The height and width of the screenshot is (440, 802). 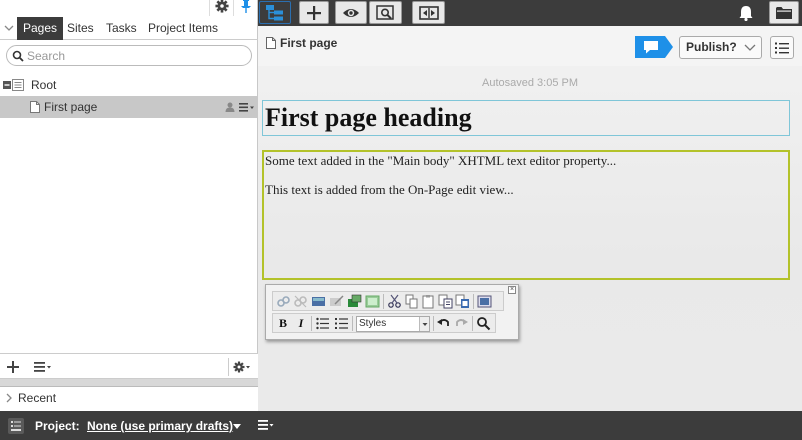 What do you see at coordinates (57, 426) in the screenshot?
I see `project-label: Project:` at bounding box center [57, 426].